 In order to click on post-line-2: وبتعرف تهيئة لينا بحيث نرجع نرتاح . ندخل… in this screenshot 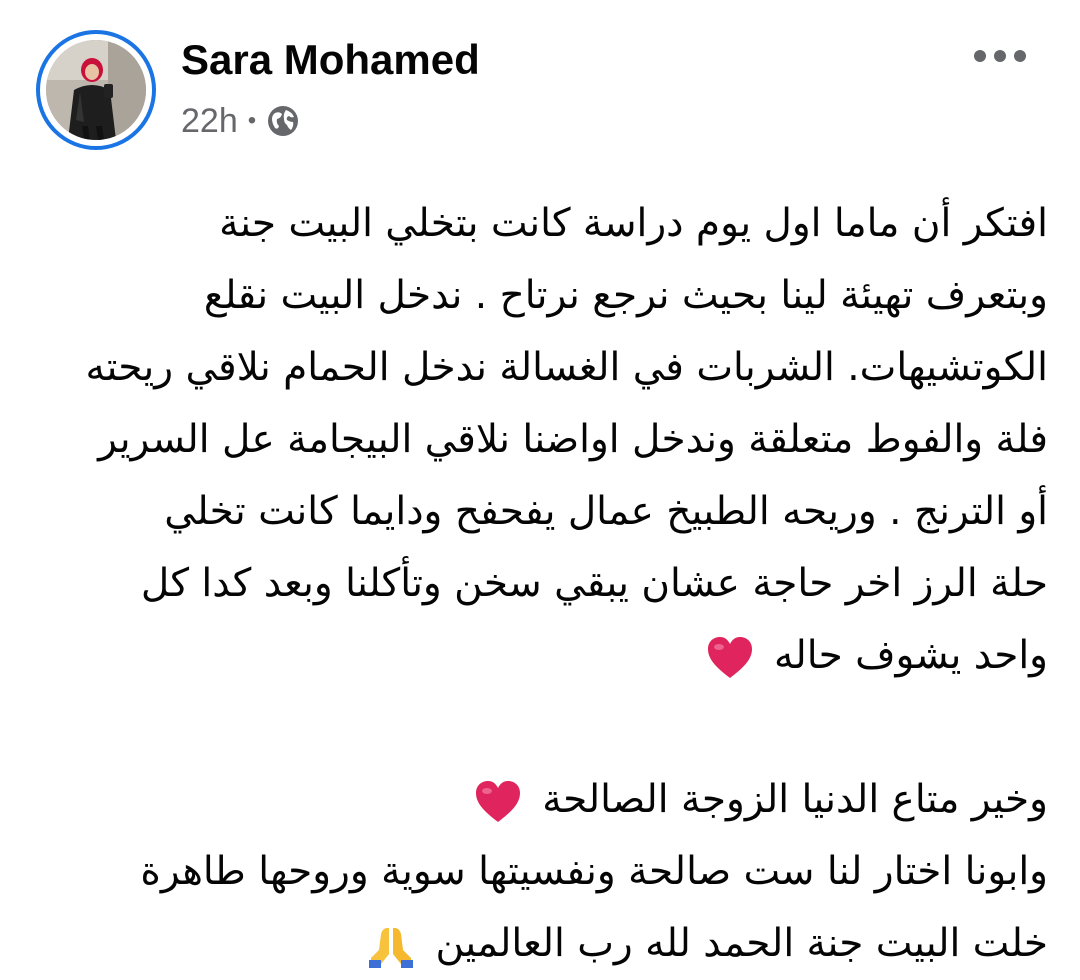, I will do `click(625, 295)`.